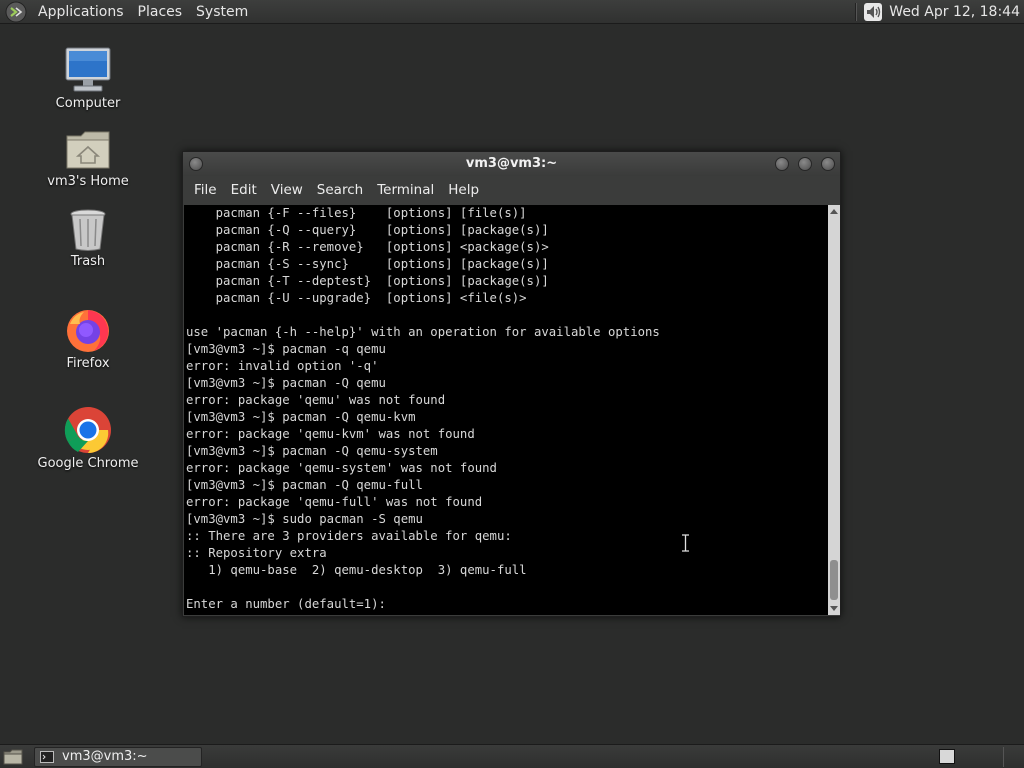  Describe the element at coordinates (304, 485) in the screenshot. I see `terminal-line: [vm3@vm3 ~]$ pacman -Q qemu-full` at that location.